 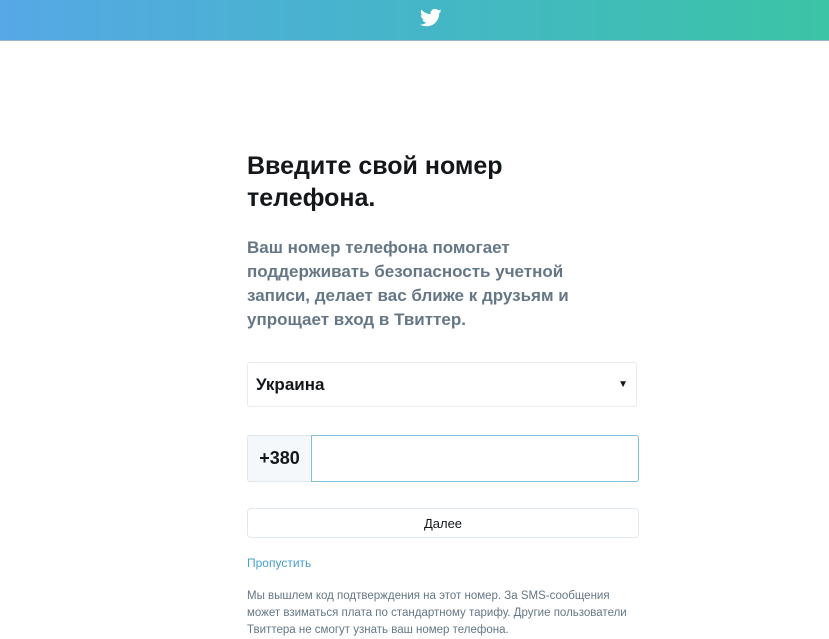 I want to click on phone-number-row: +380, so click(x=443, y=458).